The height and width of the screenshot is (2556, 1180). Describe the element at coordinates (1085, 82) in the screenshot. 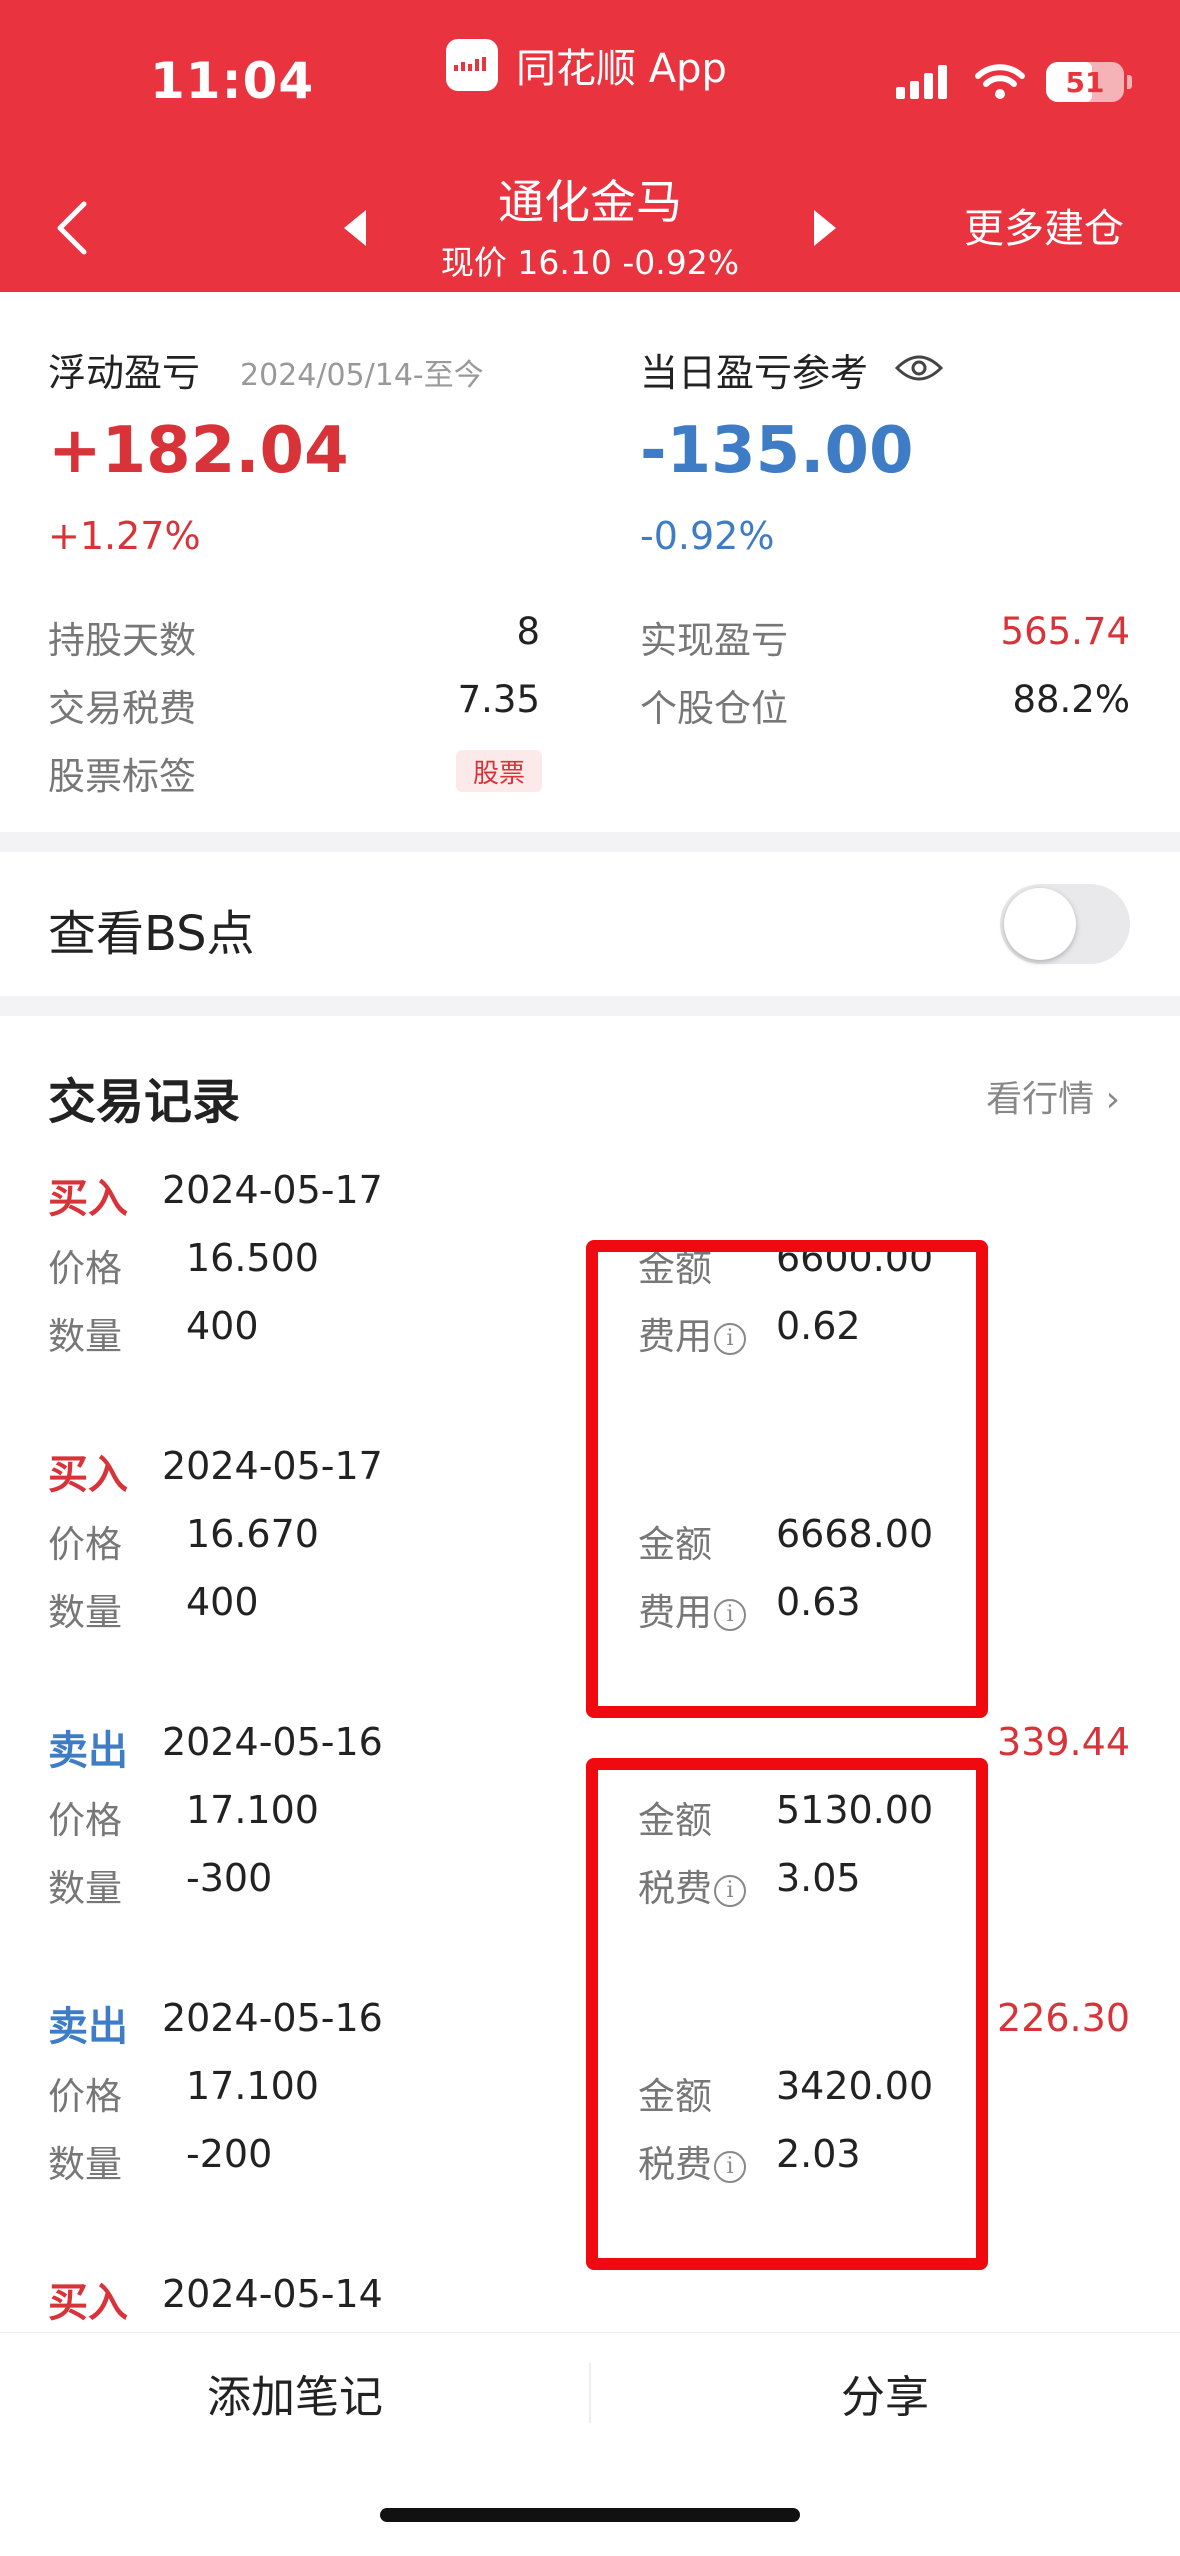

I see `battery-level: 51` at that location.